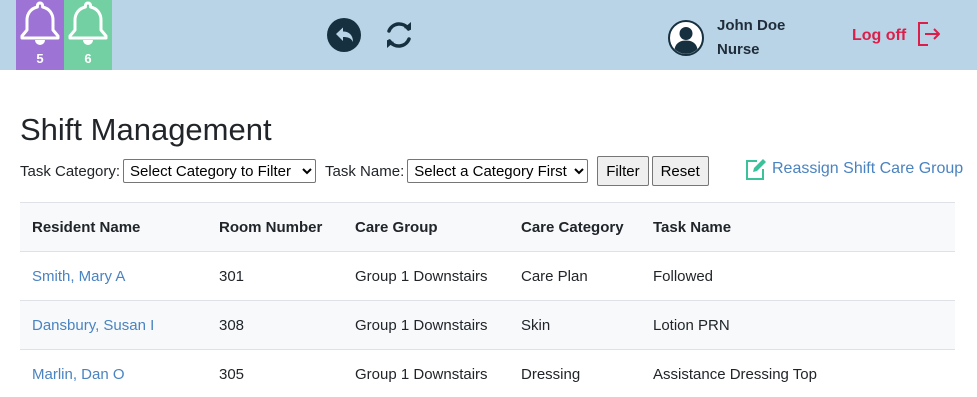 The height and width of the screenshot is (397, 977). I want to click on task-name-label: Task Name:, so click(365, 171).